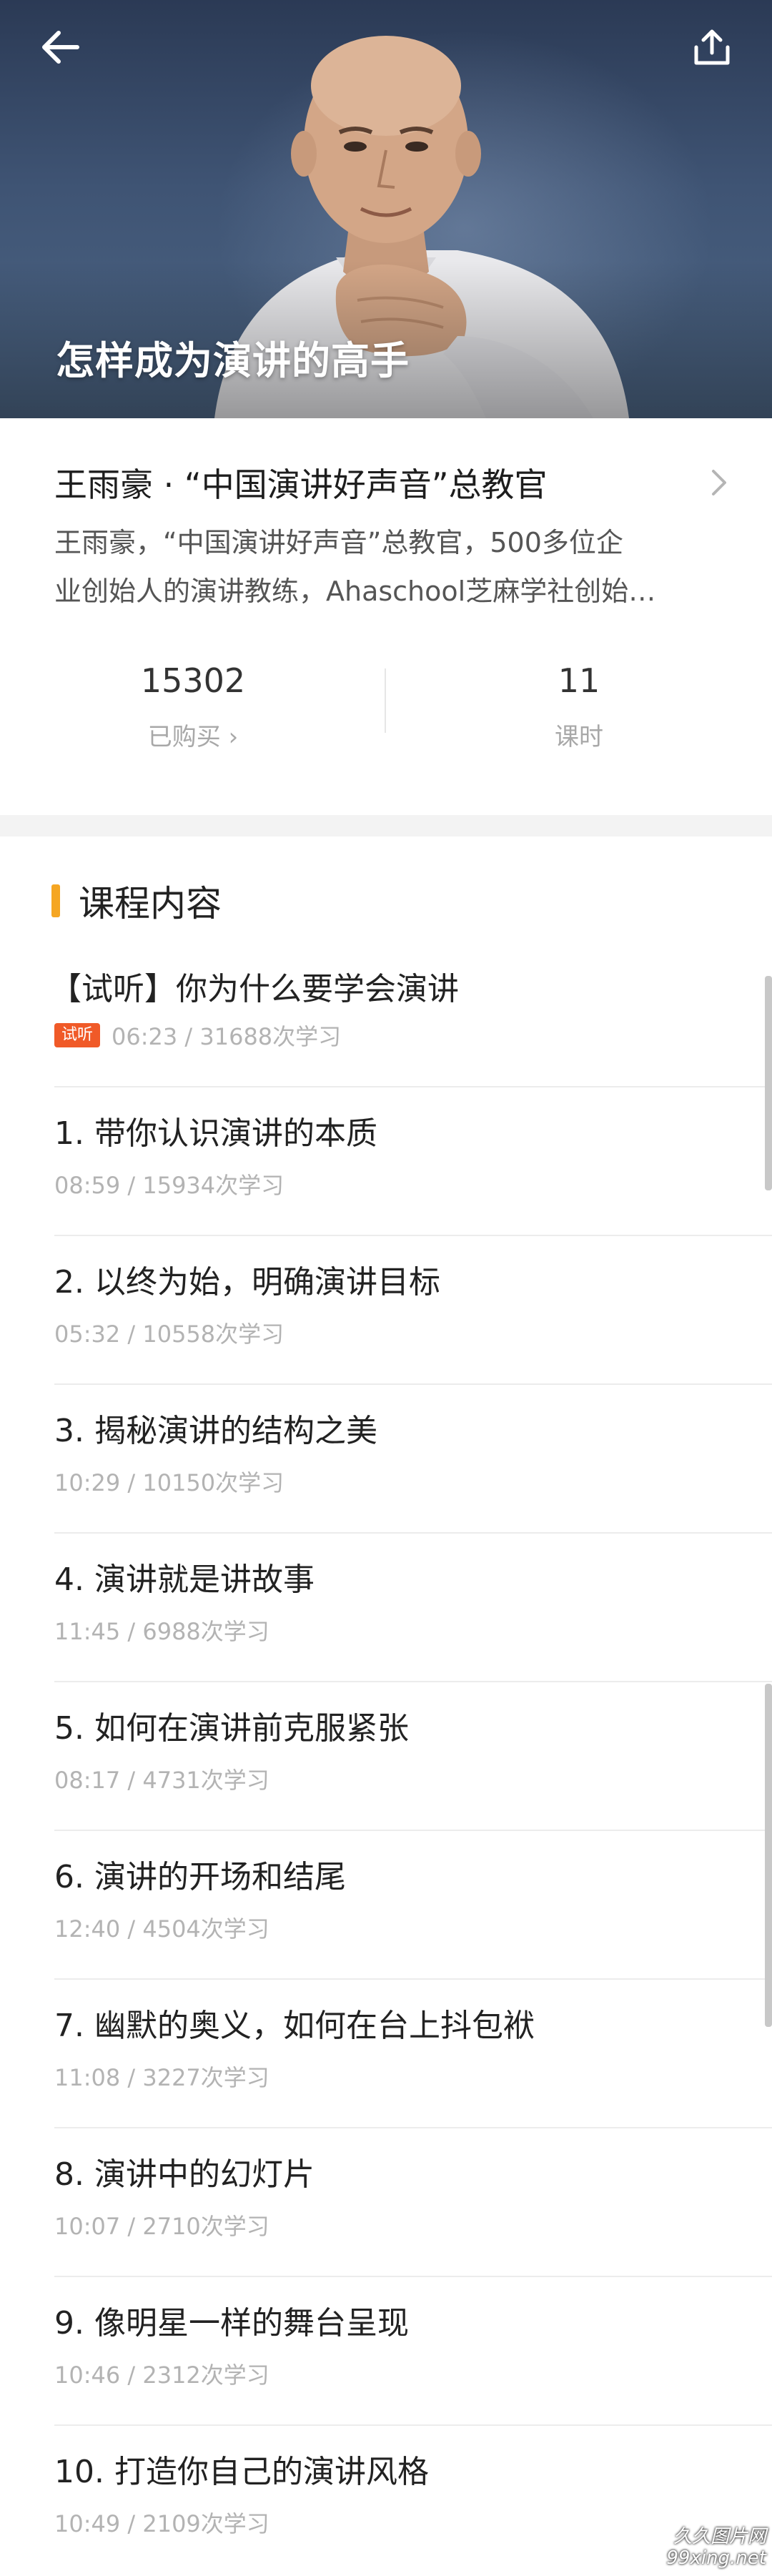 The height and width of the screenshot is (2576, 772). What do you see at coordinates (193, 706) in the screenshot?
I see `purchased-stat: 15302 已购买 ›` at bounding box center [193, 706].